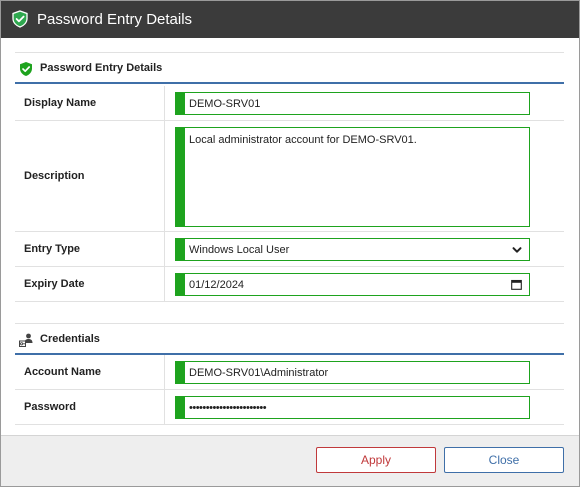  Describe the element at coordinates (101, 68) in the screenshot. I see `section-label: Password Entry Details` at that location.